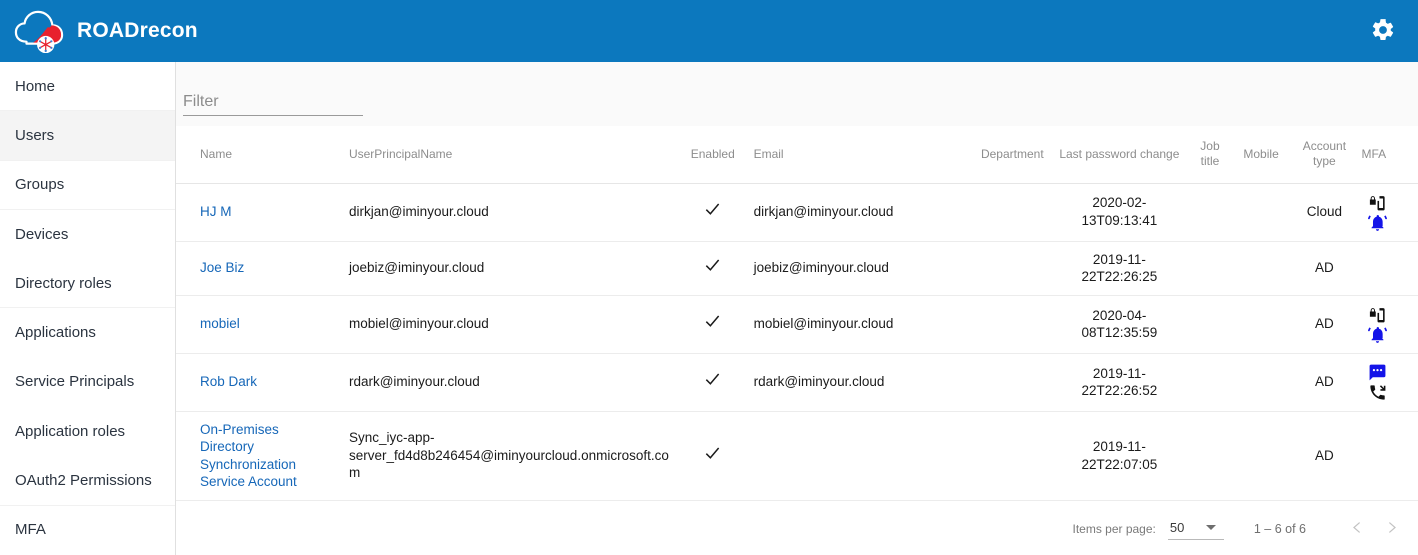  I want to click on items-per-page-label: Items per page:, so click(1114, 529).